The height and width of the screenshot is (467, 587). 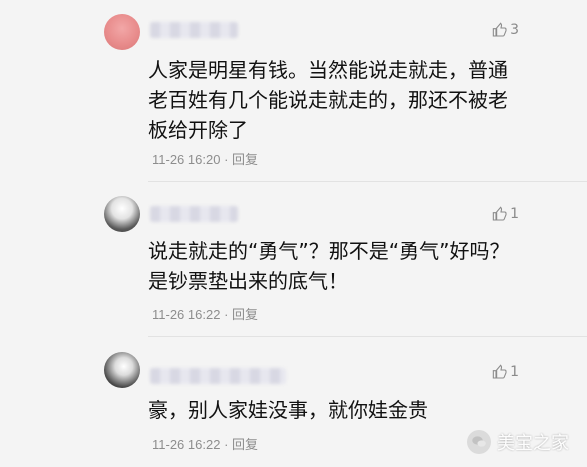 I want to click on watermark-text: 美宝之家, so click(x=533, y=443).